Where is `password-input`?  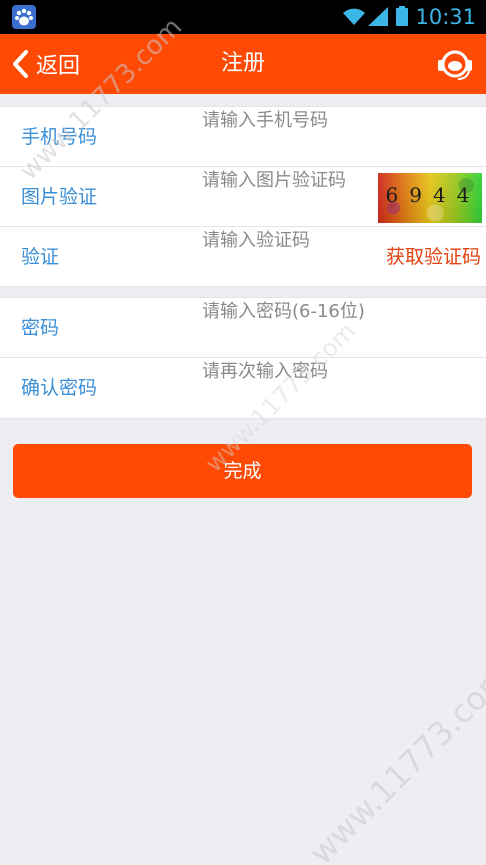 password-input is located at coordinates (337, 311).